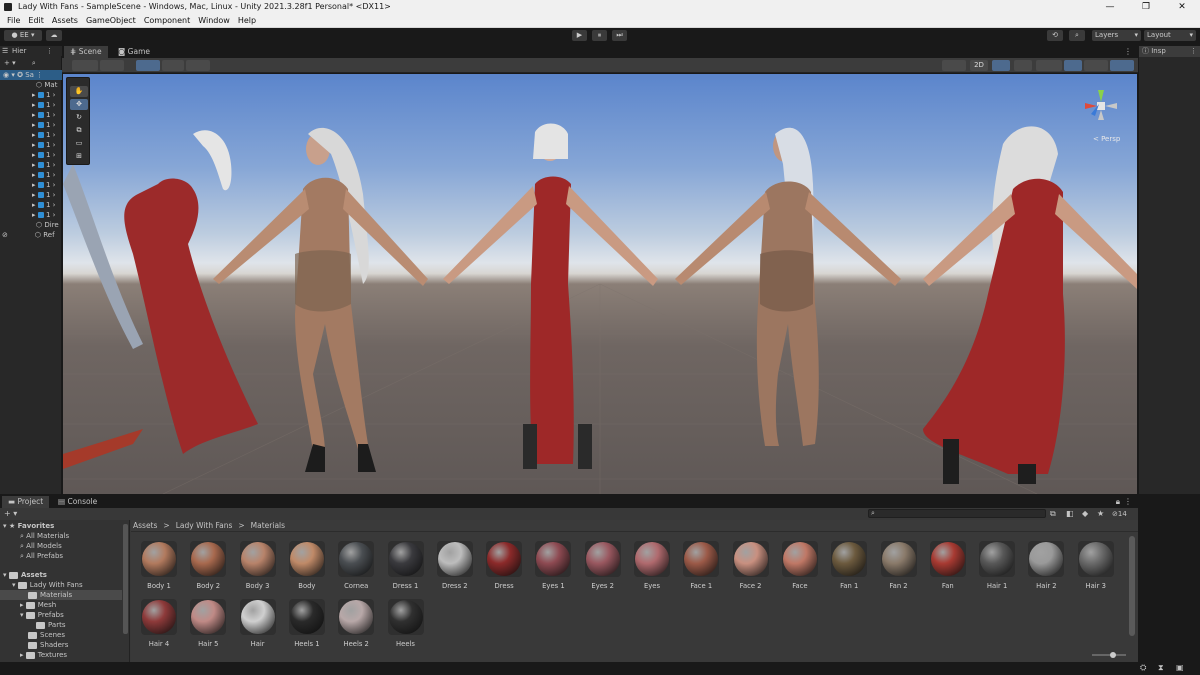 This screenshot has width=1200, height=675. What do you see at coordinates (258, 568) in the screenshot?
I see `material-item: Body 3` at bounding box center [258, 568].